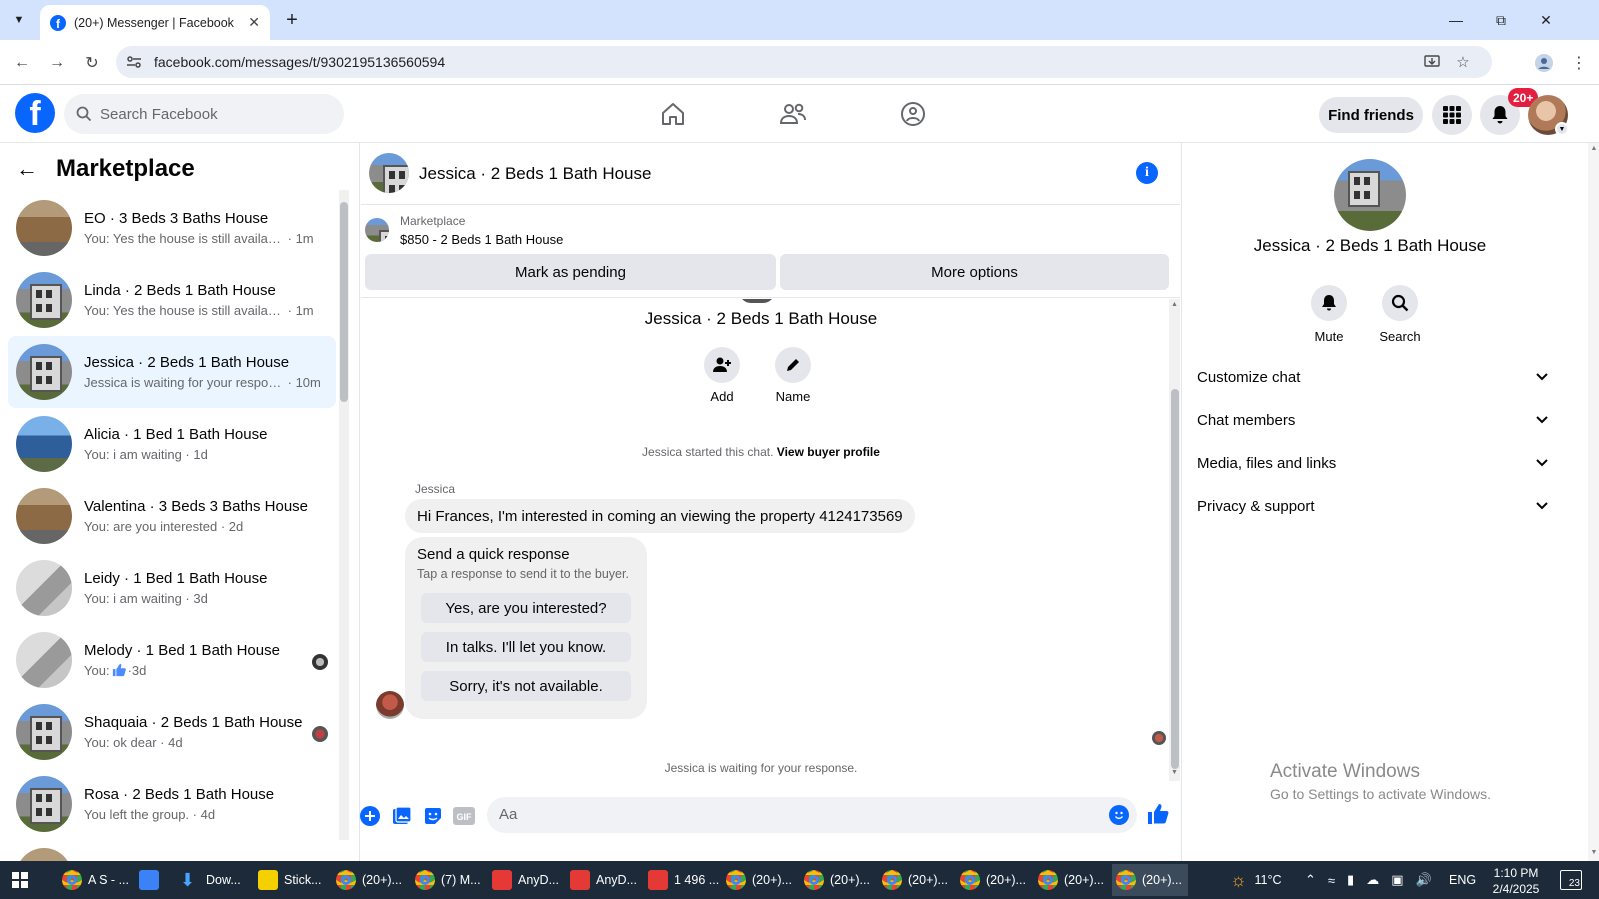 Image resolution: width=1599 pixels, height=899 pixels. What do you see at coordinates (1452, 115) in the screenshot?
I see `menu-grid-icon` at bounding box center [1452, 115].